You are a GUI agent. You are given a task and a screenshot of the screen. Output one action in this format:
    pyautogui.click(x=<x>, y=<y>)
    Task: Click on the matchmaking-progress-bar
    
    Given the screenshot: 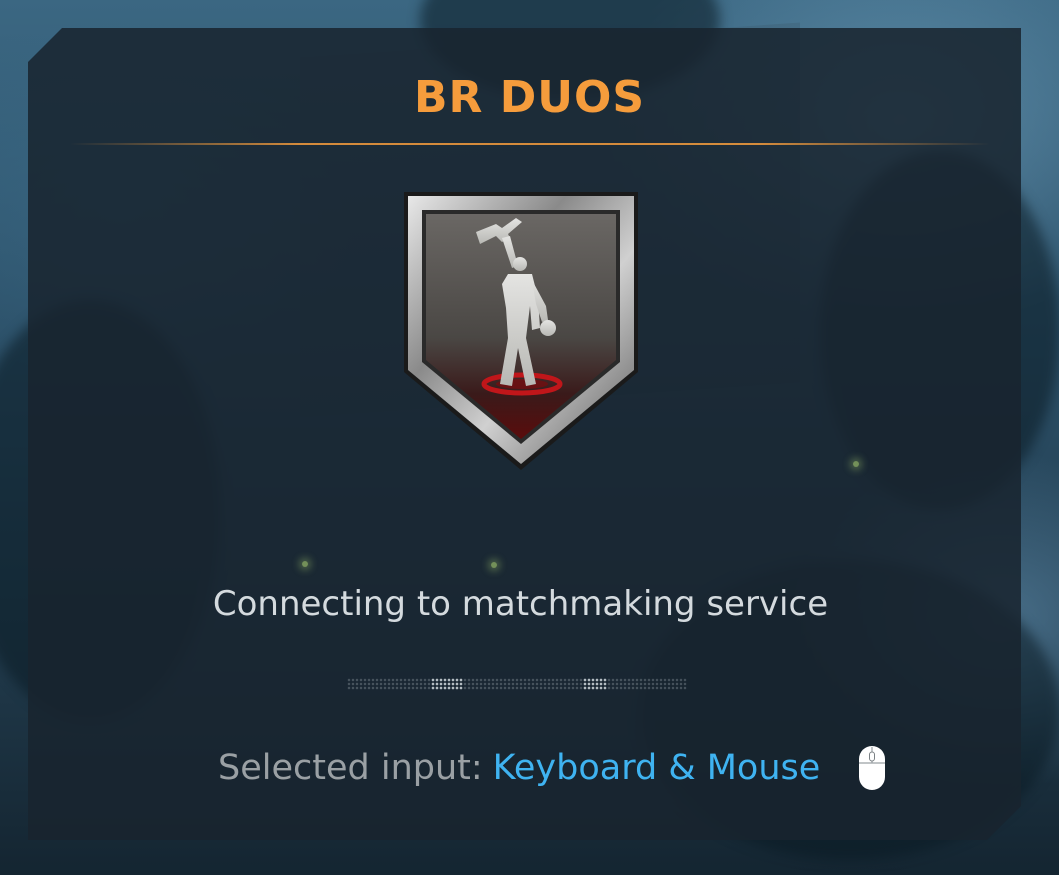 What is the action you would take?
    pyautogui.click(x=517, y=684)
    